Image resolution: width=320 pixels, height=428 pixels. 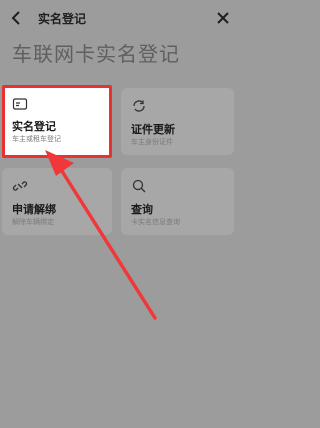 What do you see at coordinates (36, 139) in the screenshot?
I see `card-subtitle: 车主或租车登记` at bounding box center [36, 139].